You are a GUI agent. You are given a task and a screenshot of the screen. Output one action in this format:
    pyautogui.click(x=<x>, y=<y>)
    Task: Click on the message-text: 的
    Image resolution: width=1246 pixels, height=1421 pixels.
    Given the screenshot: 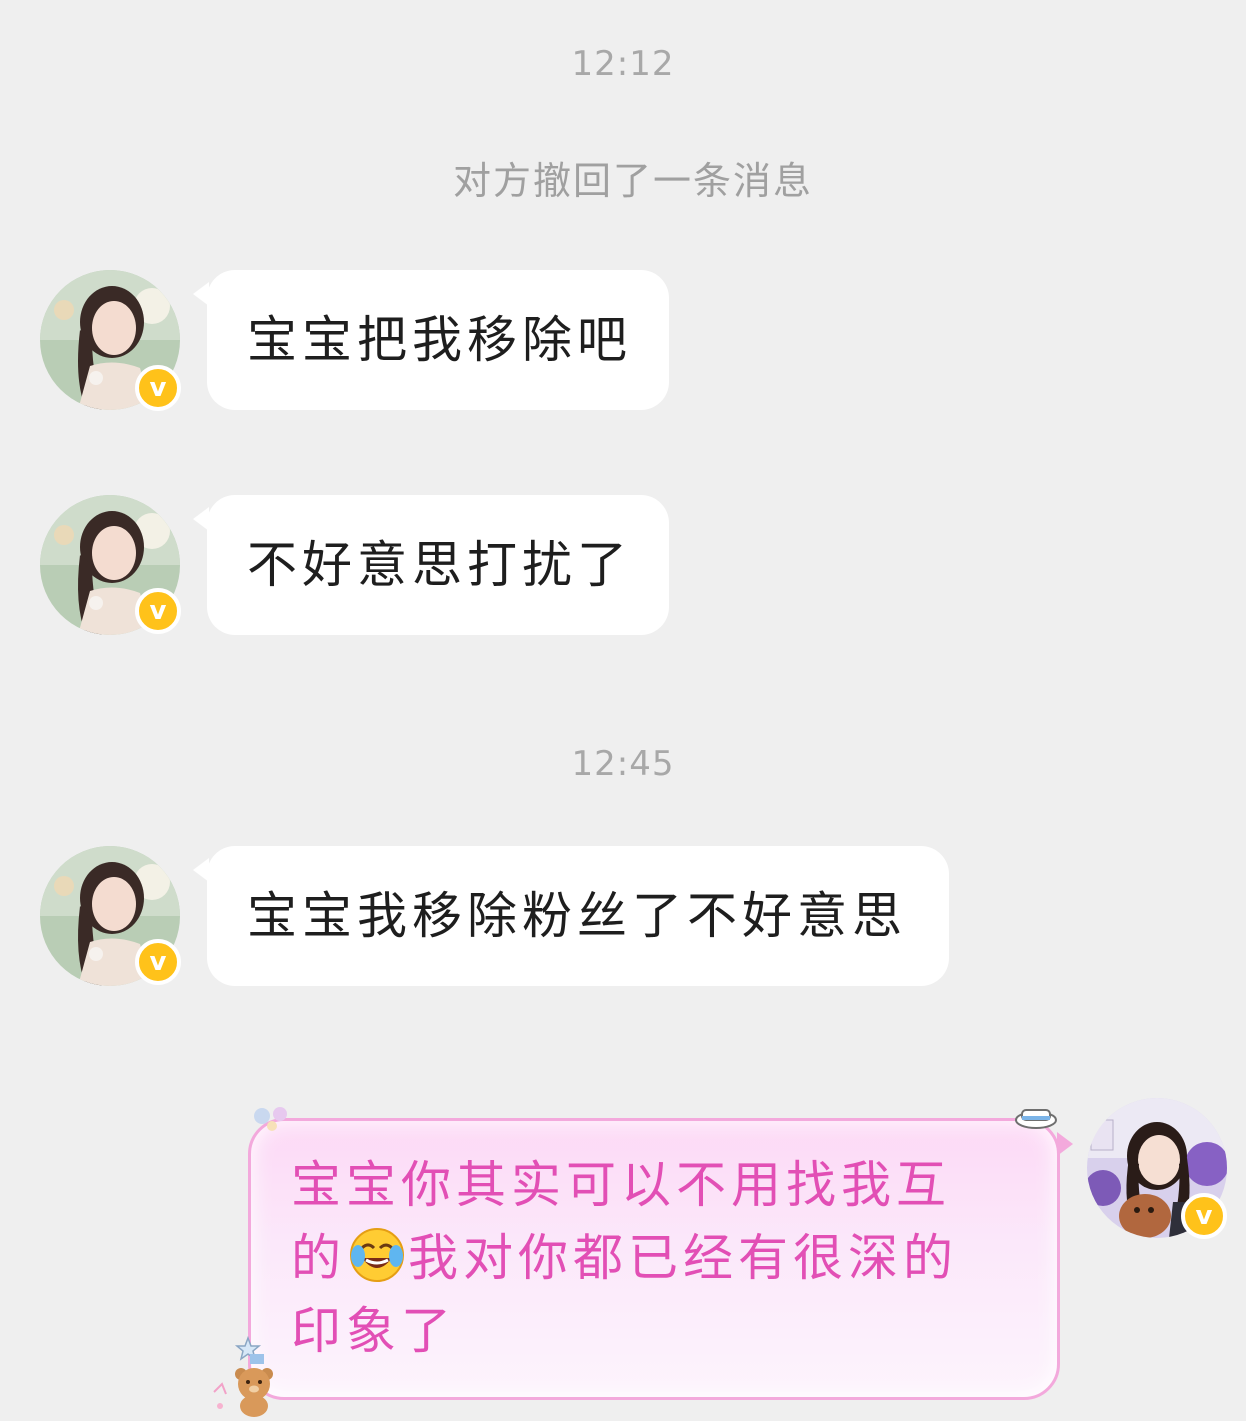 What is the action you would take?
    pyautogui.click(x=318, y=1258)
    